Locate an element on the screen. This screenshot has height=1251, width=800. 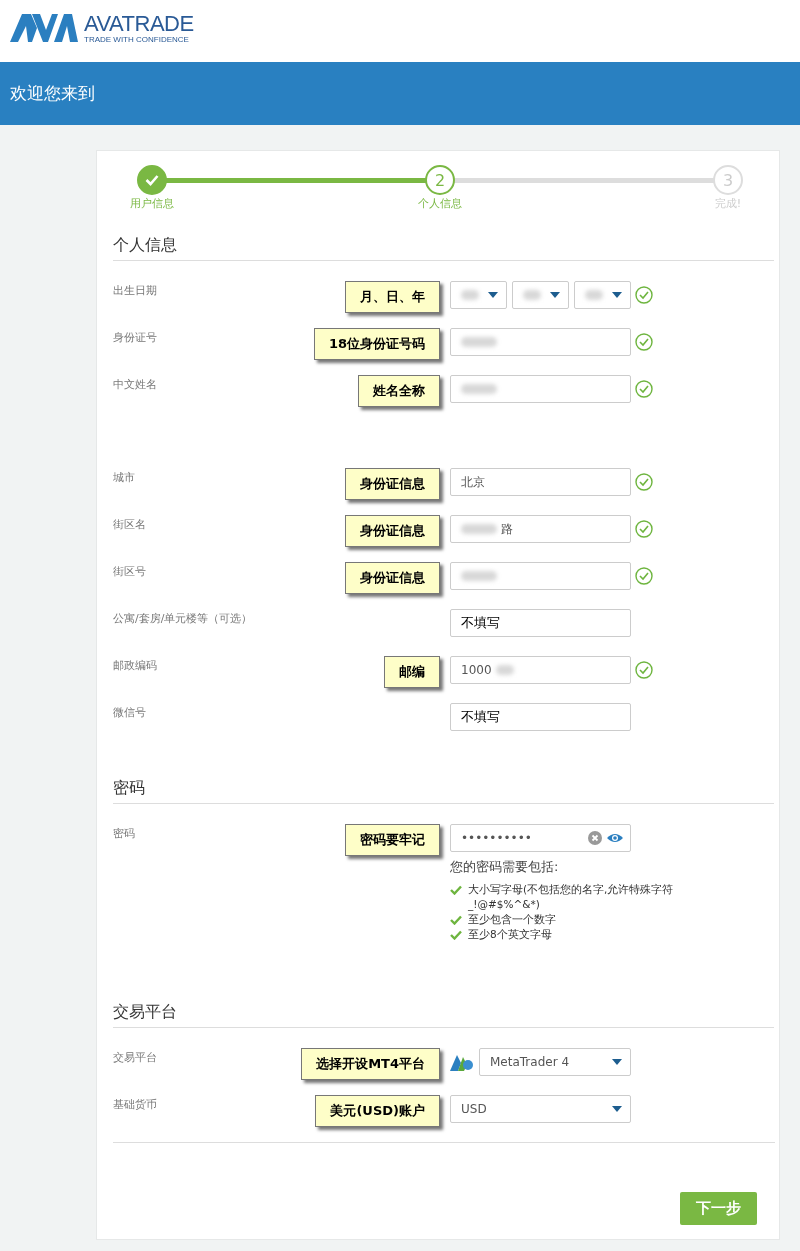
field-label: 公寓/套房/单元楼等（可选） is located at coordinates (183, 618).